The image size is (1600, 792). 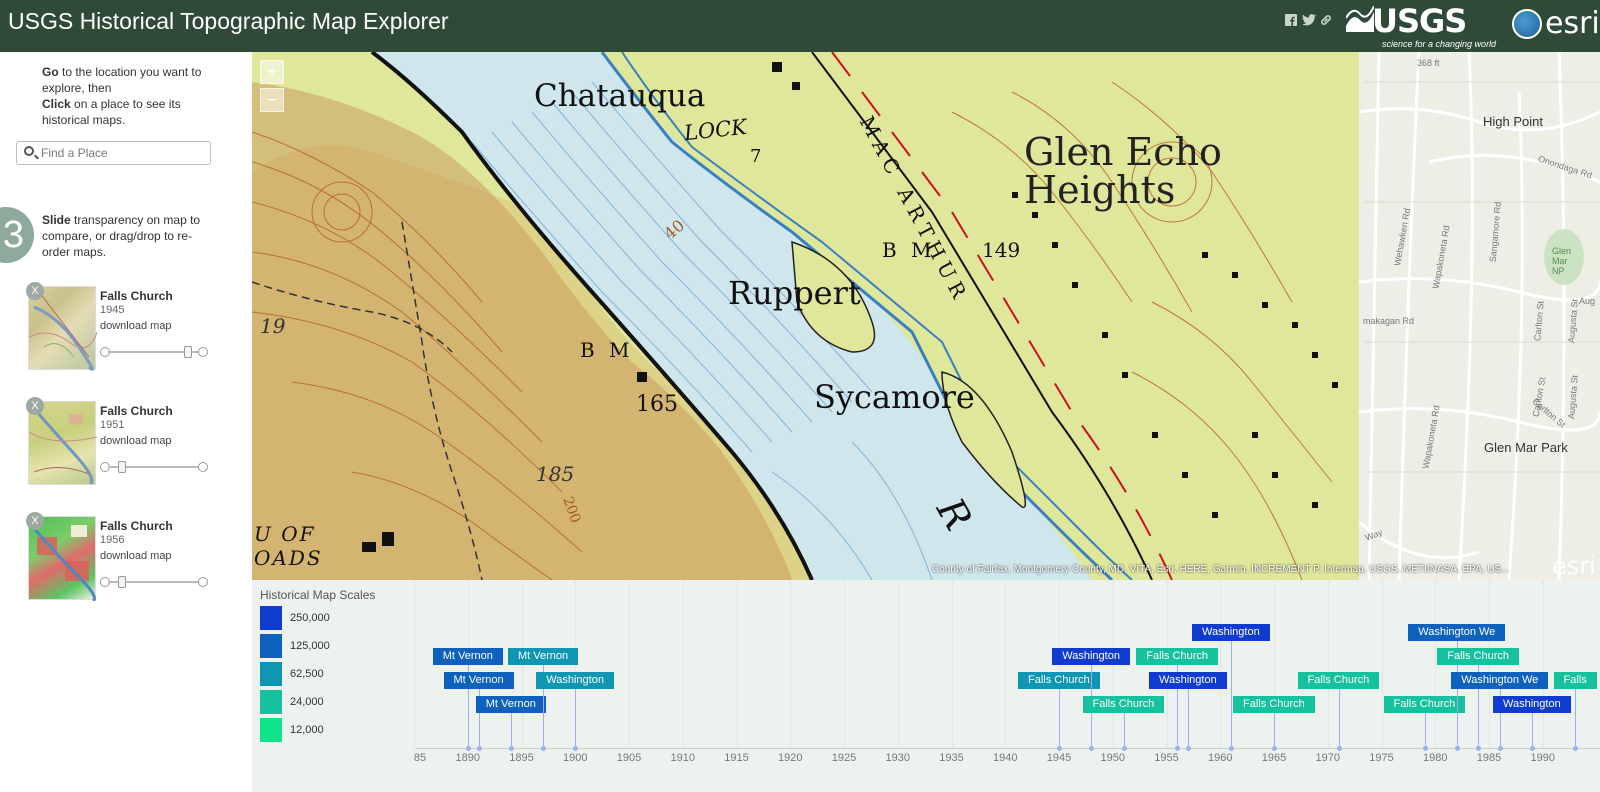 I want to click on timeline-axis-label: 1955, so click(x=1166, y=758).